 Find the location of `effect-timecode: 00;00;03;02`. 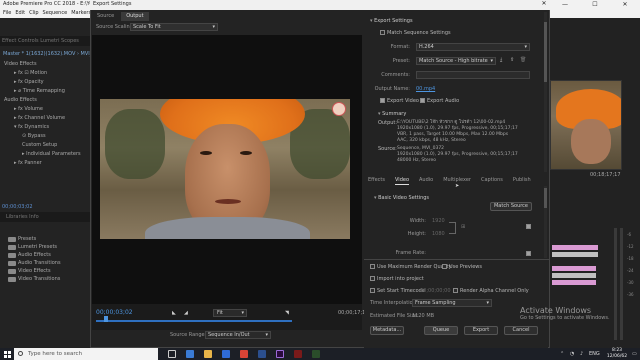

effect-timecode: 00;00;03;02 is located at coordinates (17, 207).